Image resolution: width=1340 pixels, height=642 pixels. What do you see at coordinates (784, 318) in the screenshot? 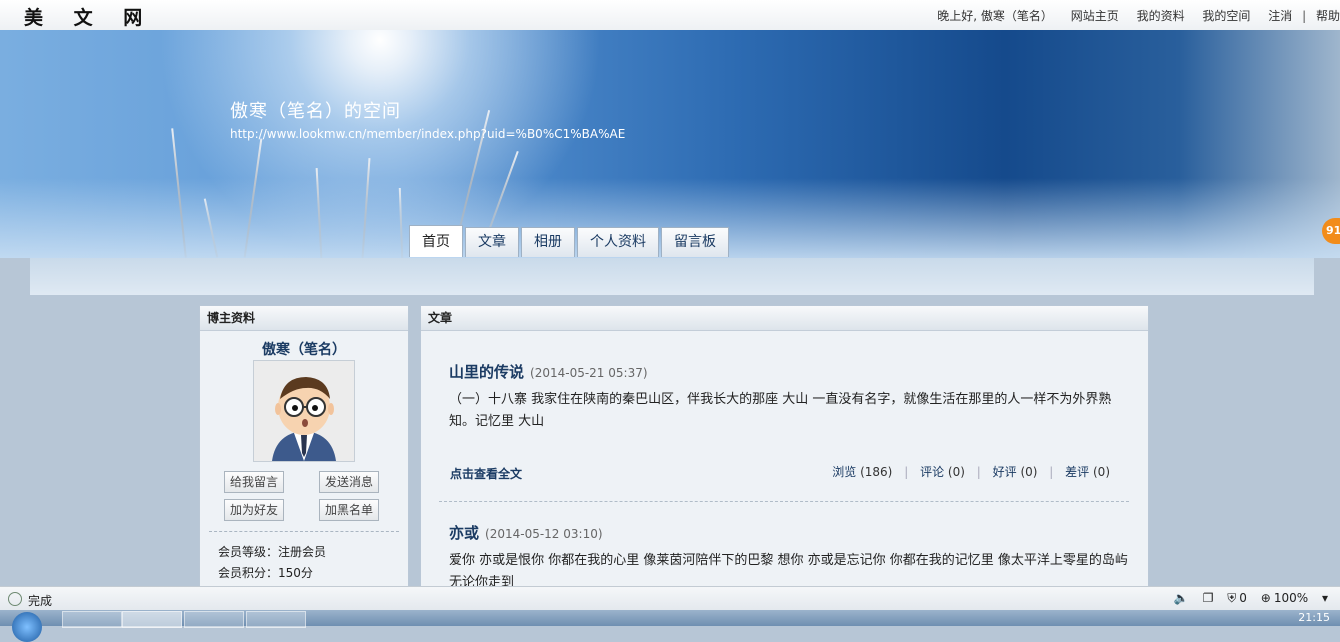
I see `articles-panel-heading: 文章` at bounding box center [784, 318].